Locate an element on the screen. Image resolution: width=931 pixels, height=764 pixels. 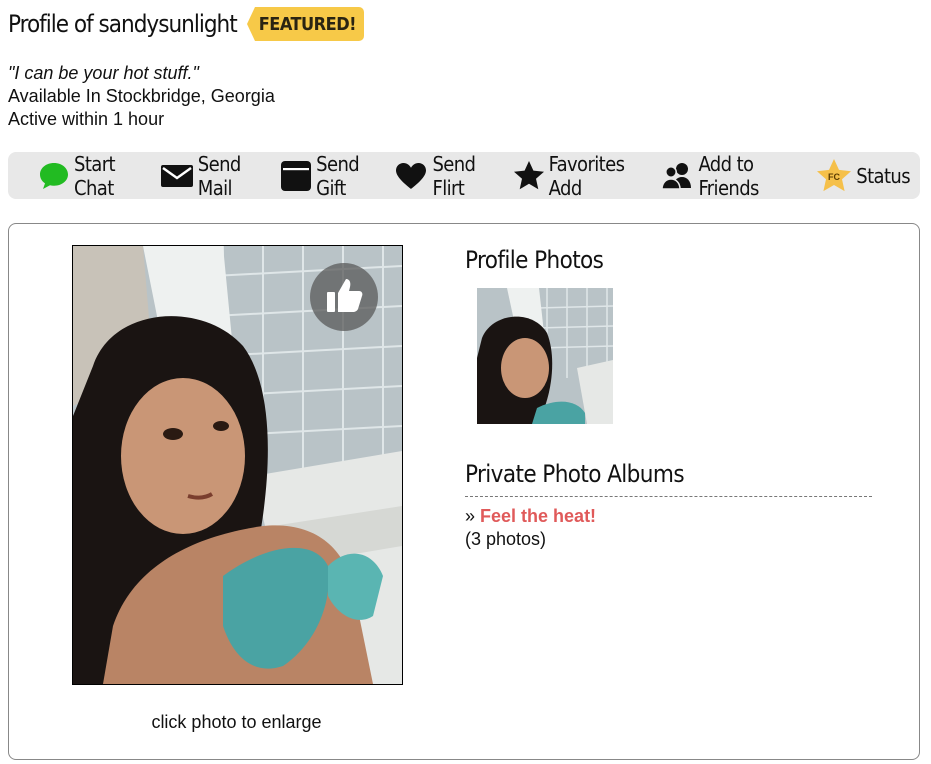
featured-badge: FEATURED! is located at coordinates (305, 24).